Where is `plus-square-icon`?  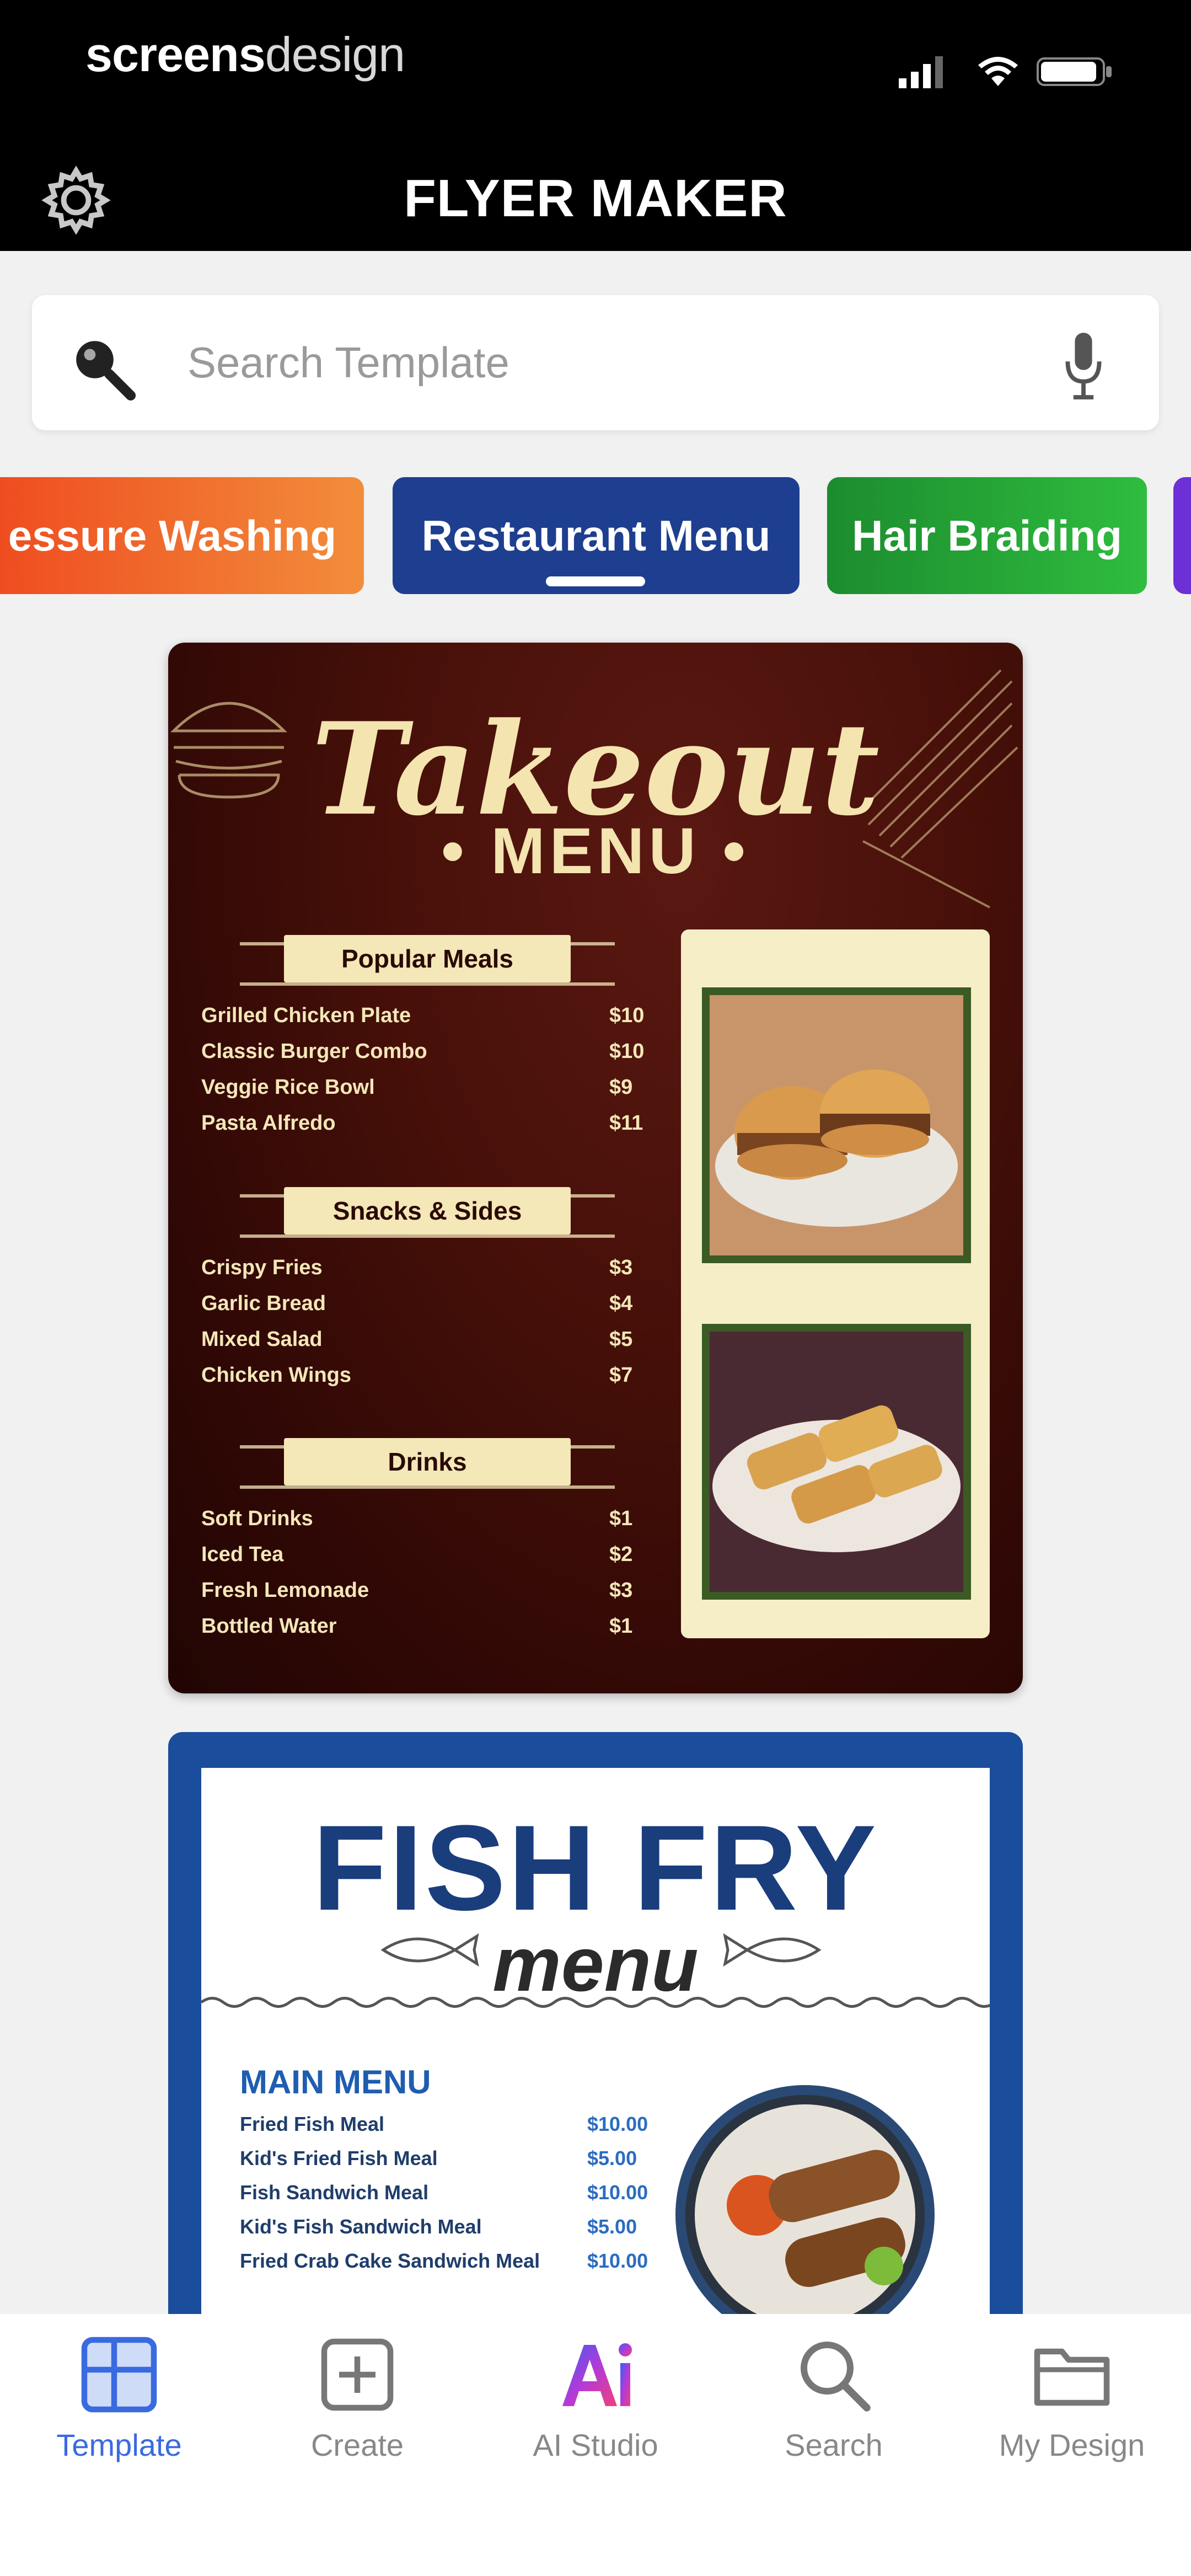
plus-square-icon is located at coordinates (357, 2374).